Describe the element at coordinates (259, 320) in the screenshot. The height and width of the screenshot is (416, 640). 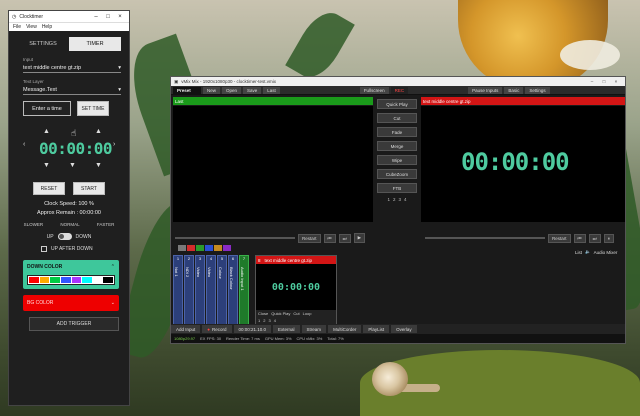
I see `layer-1: 1` at that location.